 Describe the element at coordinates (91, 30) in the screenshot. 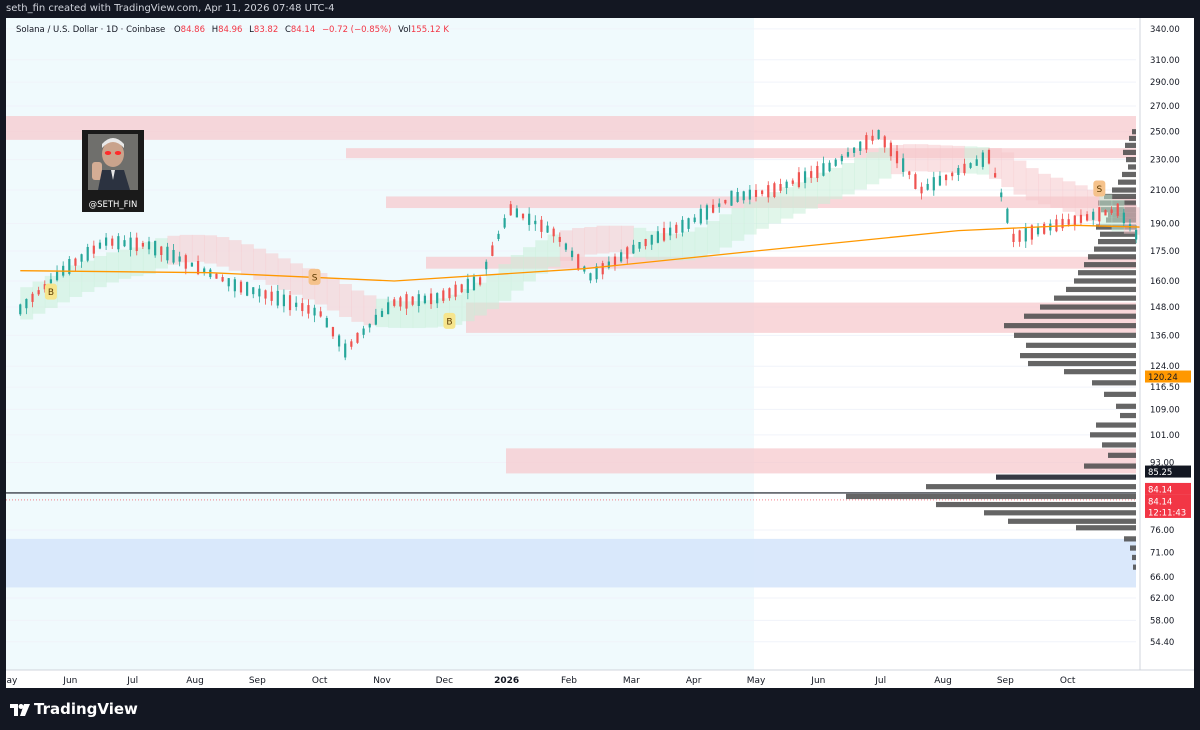

I see `symbol-name: Solana / U.S. Dollar · 1D · Coinbase` at that location.